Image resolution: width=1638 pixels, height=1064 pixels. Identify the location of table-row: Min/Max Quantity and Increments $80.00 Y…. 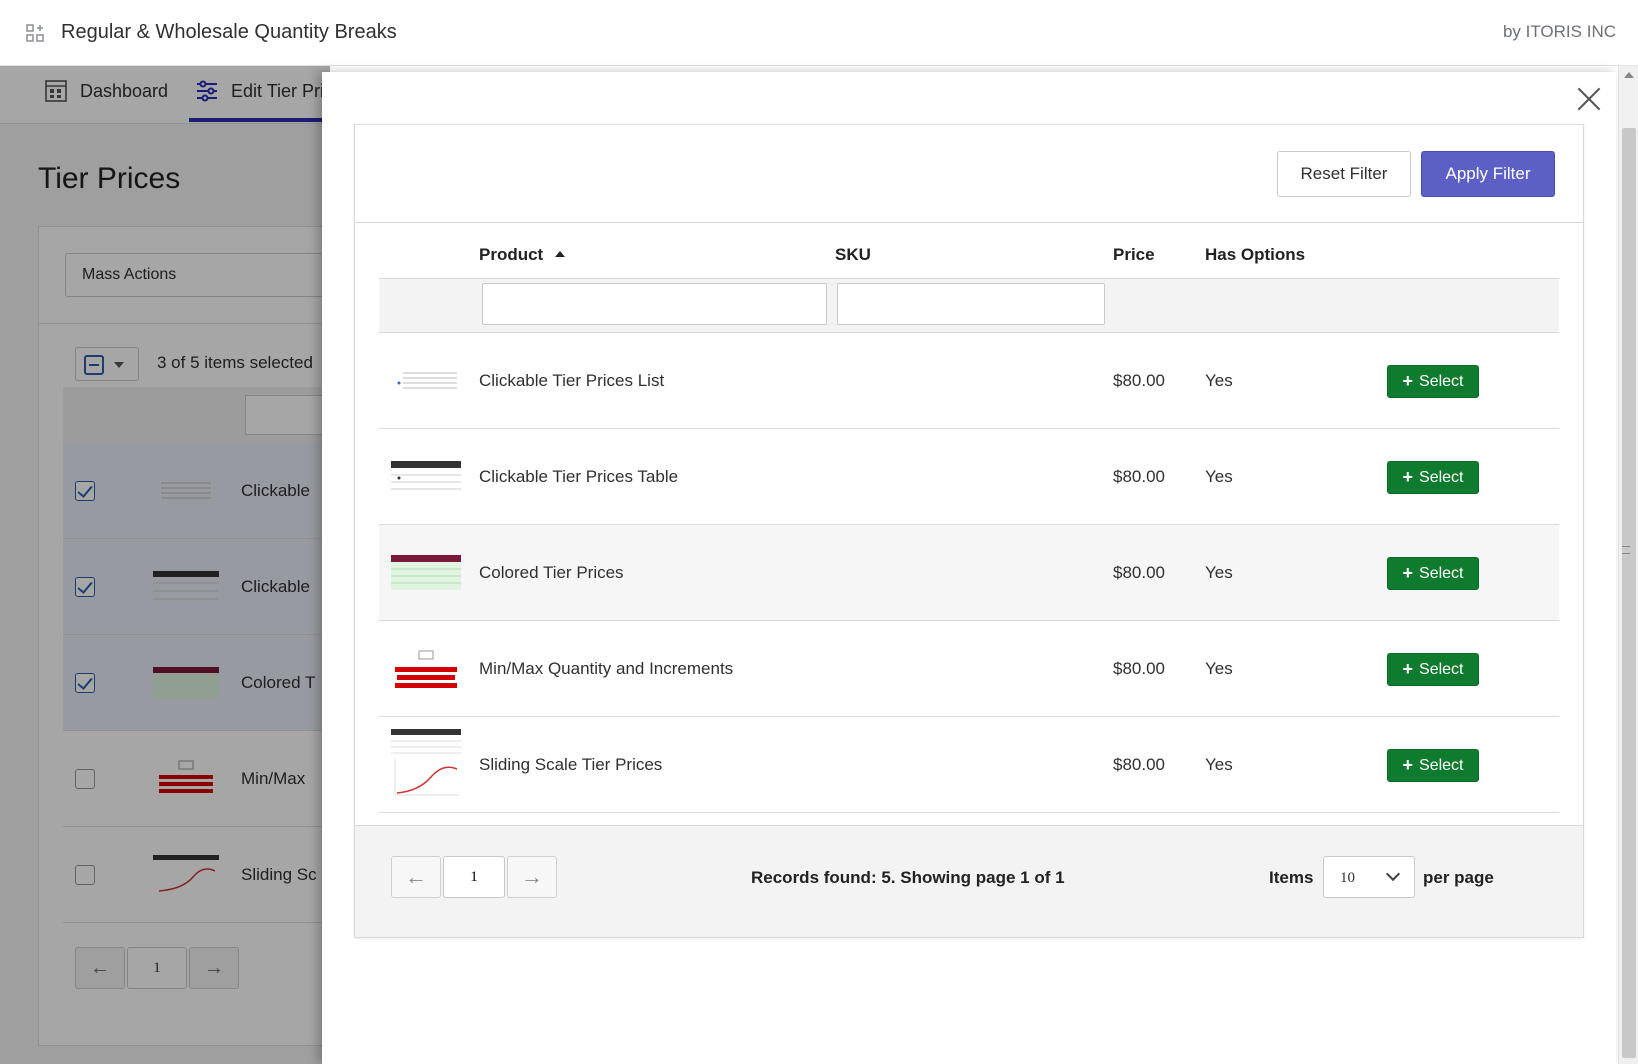
(969, 669).